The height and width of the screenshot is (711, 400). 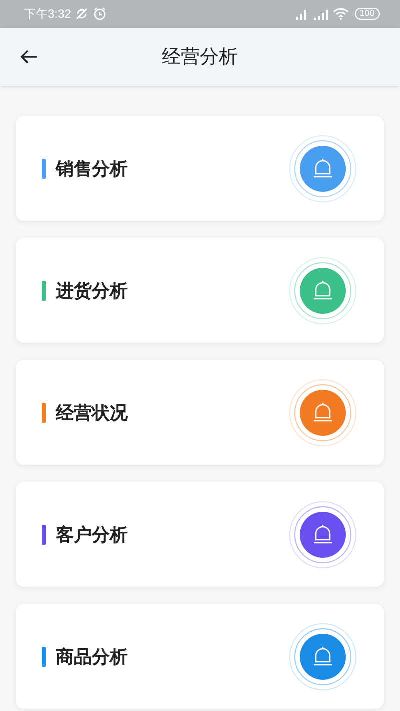 What do you see at coordinates (200, 57) in the screenshot?
I see `page-title: 经营分析` at bounding box center [200, 57].